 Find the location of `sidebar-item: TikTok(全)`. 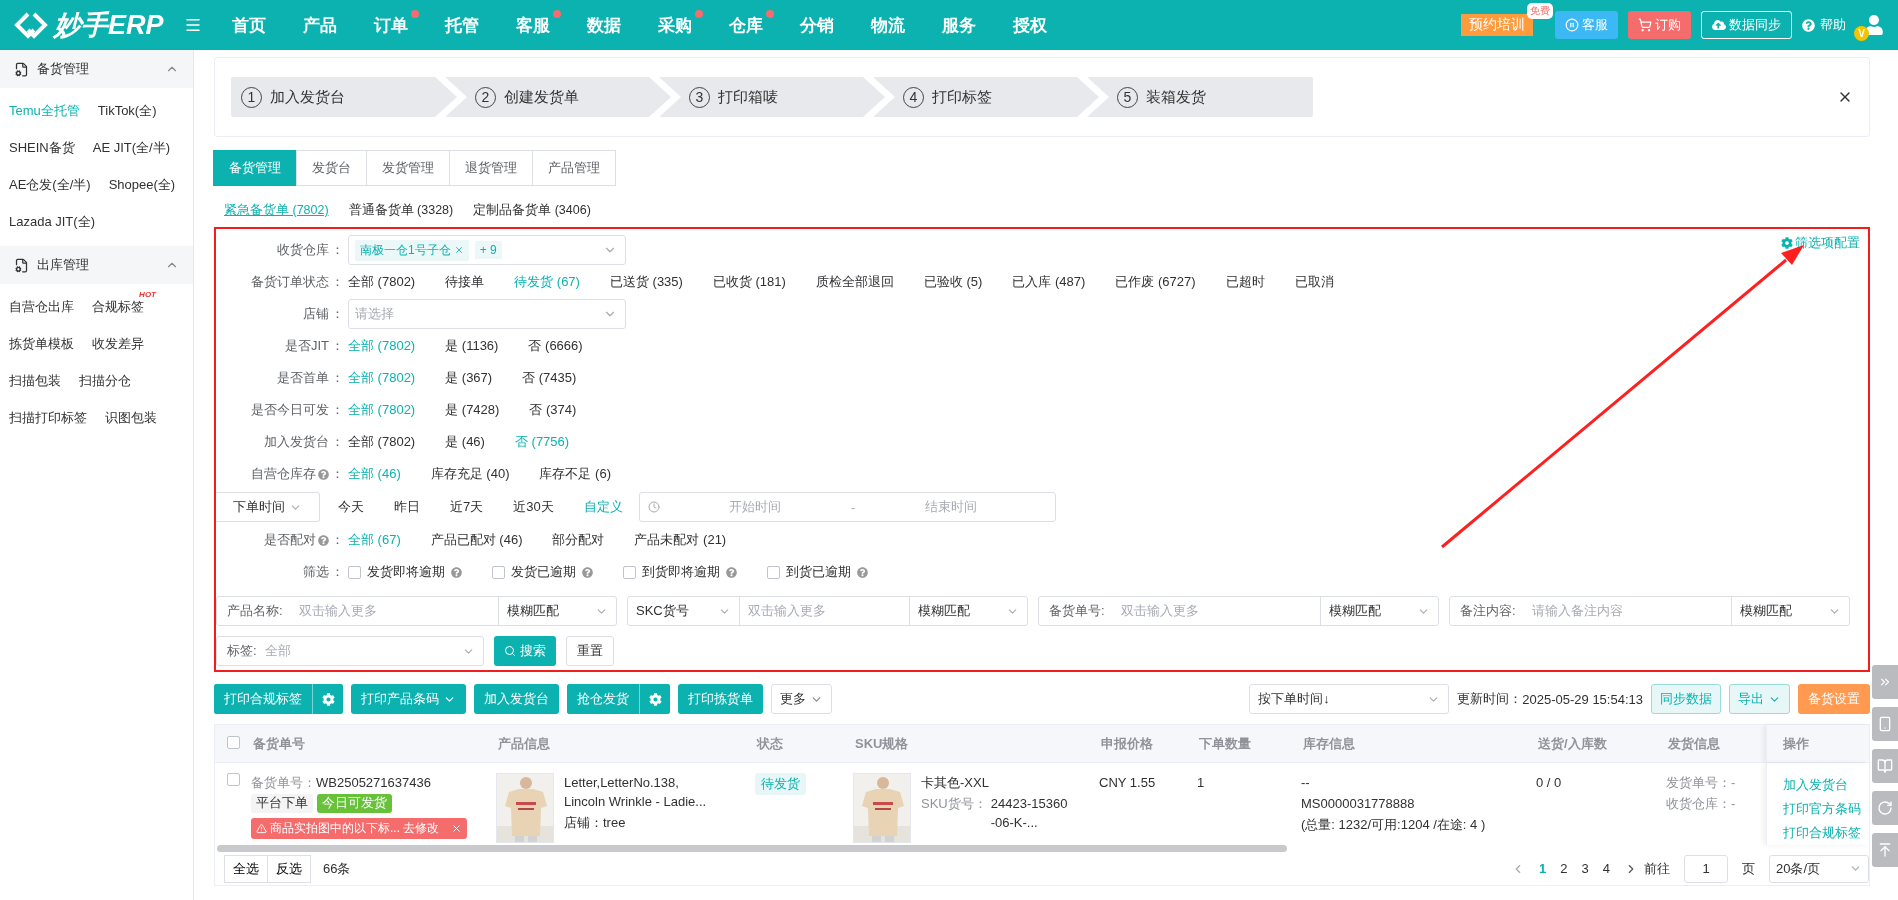

sidebar-item: TikTok(全) is located at coordinates (127, 110).